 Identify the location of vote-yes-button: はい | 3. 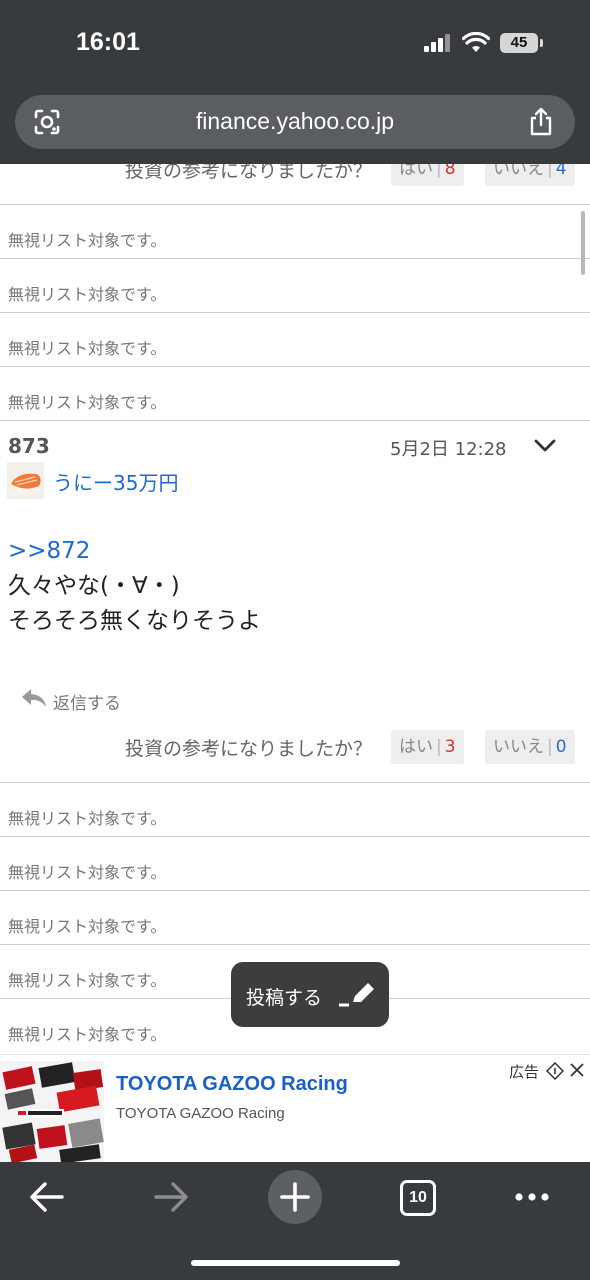
(427, 747).